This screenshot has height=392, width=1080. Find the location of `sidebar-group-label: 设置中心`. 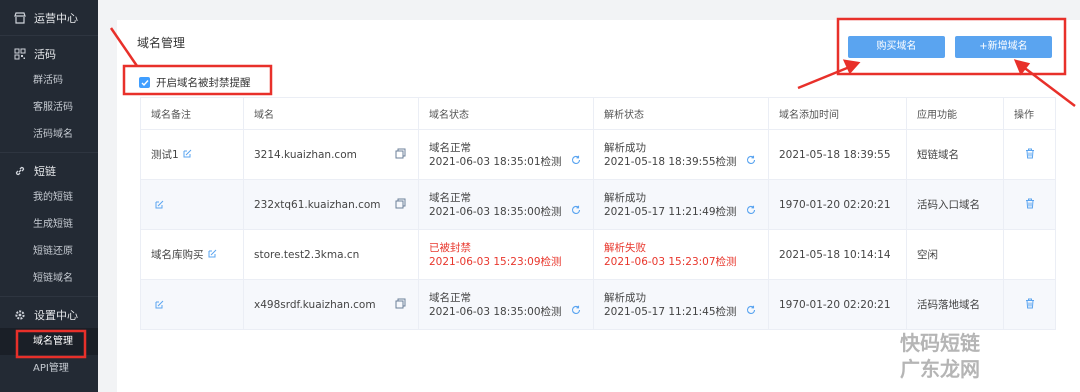

sidebar-group-label: 设置中心 is located at coordinates (56, 315).